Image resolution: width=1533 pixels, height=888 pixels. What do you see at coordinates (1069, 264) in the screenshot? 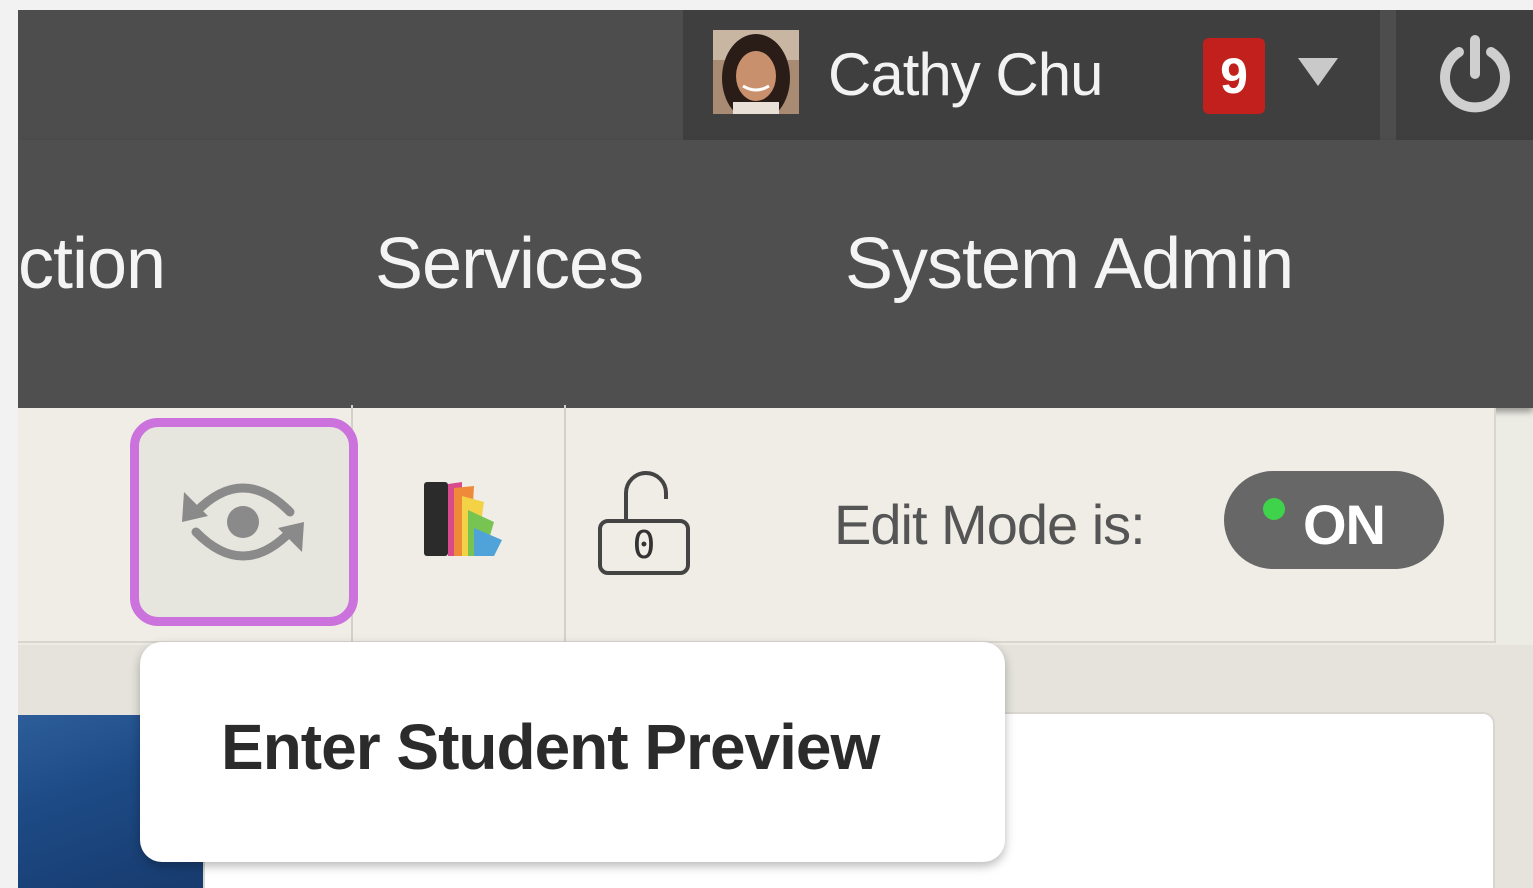
I see `nav-item-system-admin: System Admin` at bounding box center [1069, 264].